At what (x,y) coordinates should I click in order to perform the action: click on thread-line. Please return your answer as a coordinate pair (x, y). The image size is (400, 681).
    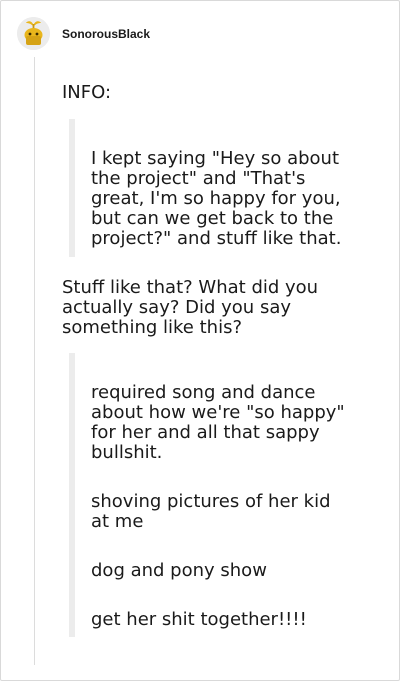
    Looking at the image, I should click on (34, 361).